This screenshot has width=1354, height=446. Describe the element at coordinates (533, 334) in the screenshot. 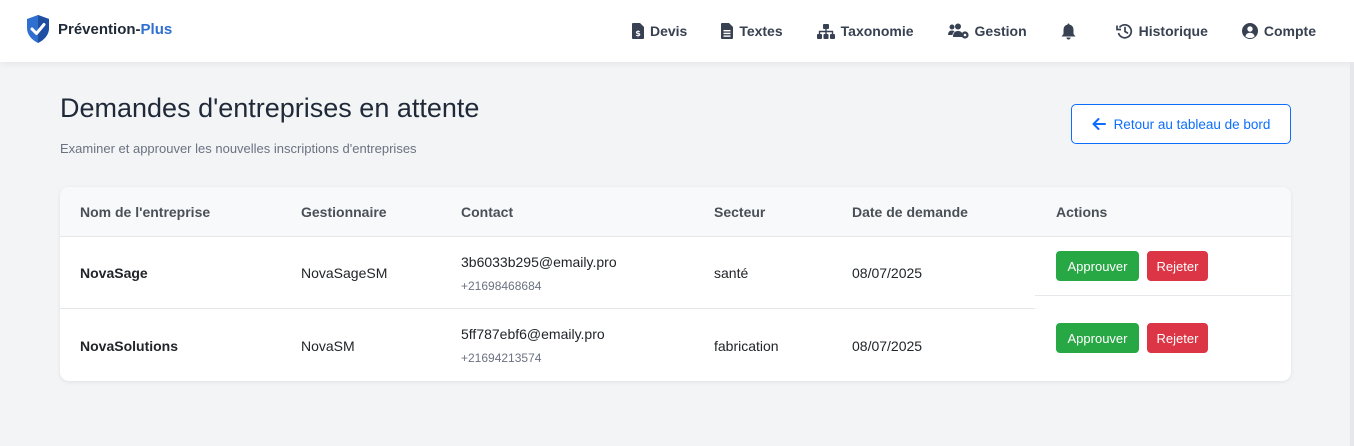

I see `contact-email: 5ff787ebf6@emaily.pro` at that location.